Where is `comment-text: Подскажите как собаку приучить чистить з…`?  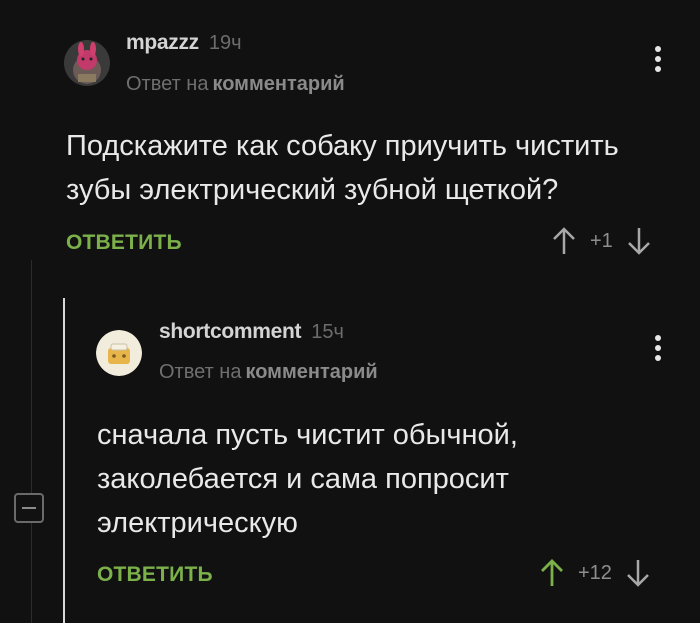 comment-text: Подскажите как собаку приучить чистить з… is located at coordinates (342, 168).